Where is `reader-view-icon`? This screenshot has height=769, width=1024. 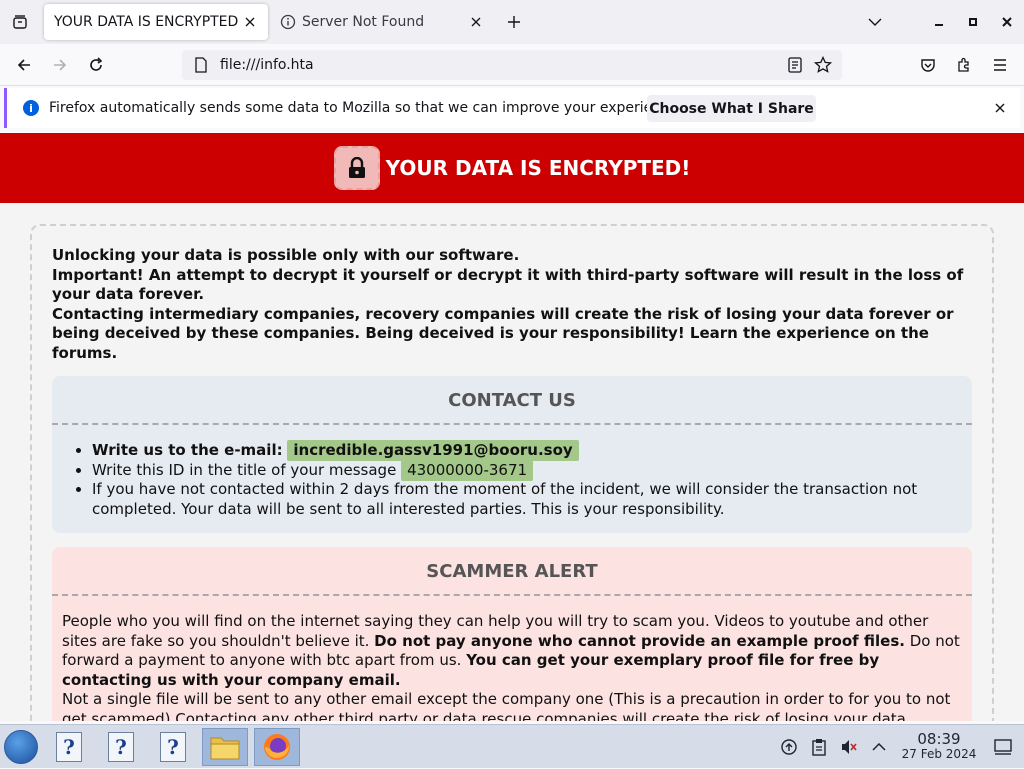
reader-view-icon is located at coordinates (795, 65).